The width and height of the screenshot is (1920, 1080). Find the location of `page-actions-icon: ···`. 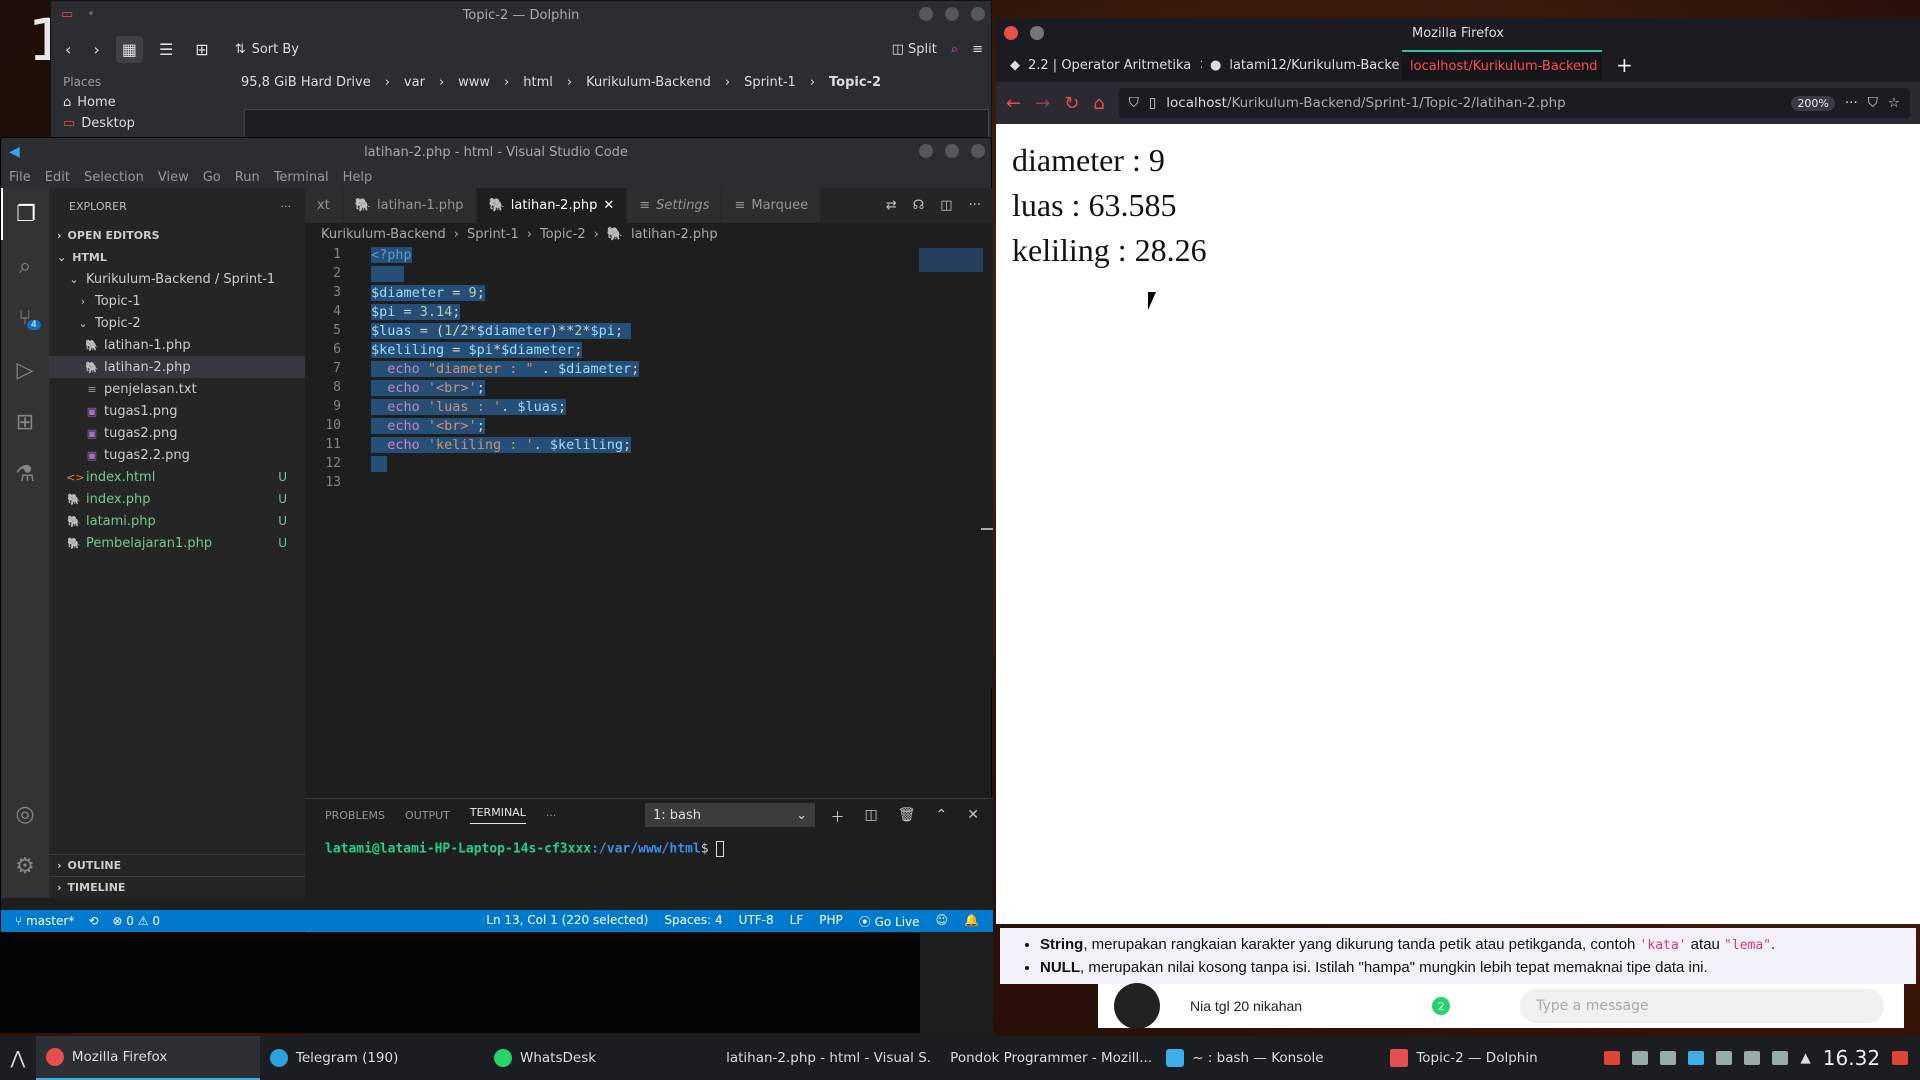

page-actions-icon: ··· is located at coordinates (1851, 103).